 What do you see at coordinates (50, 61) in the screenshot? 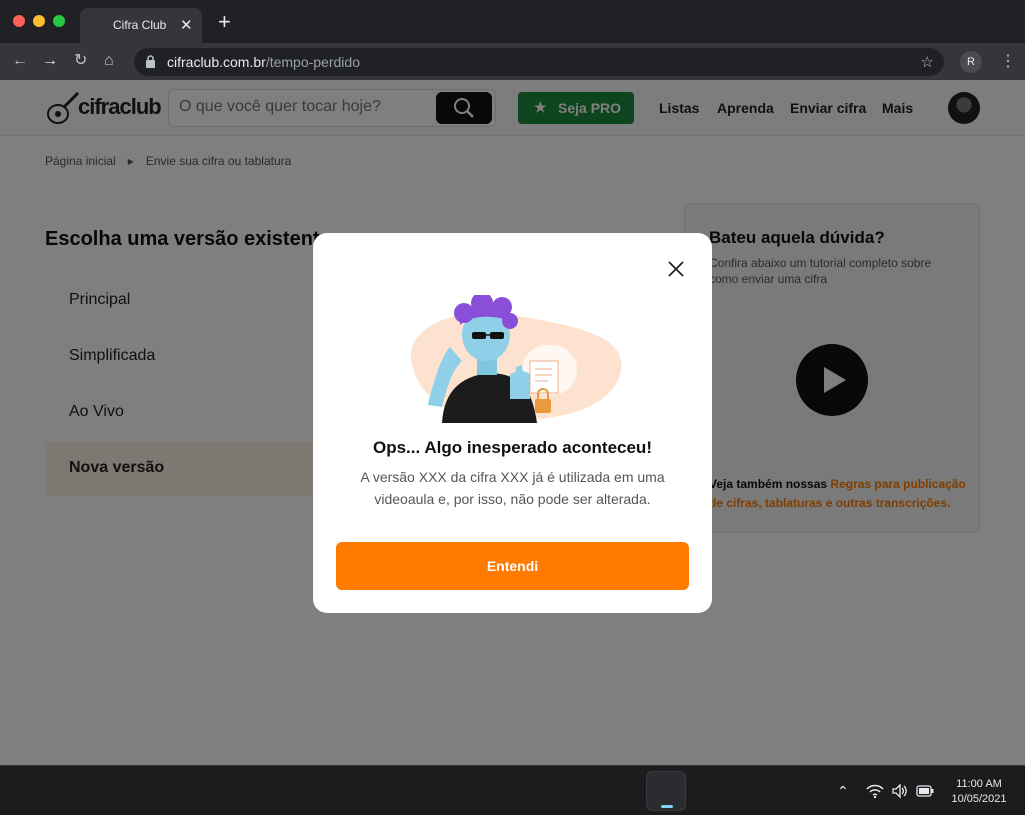
I see `forward-icon: →` at bounding box center [50, 61].